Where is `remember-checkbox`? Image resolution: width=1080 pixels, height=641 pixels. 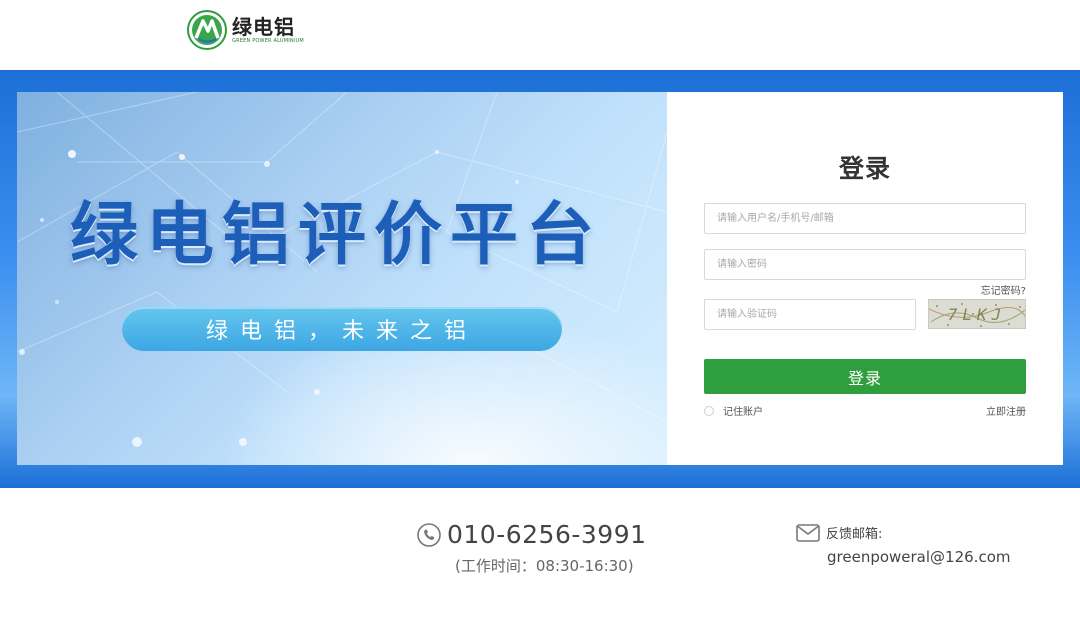 remember-checkbox is located at coordinates (709, 410).